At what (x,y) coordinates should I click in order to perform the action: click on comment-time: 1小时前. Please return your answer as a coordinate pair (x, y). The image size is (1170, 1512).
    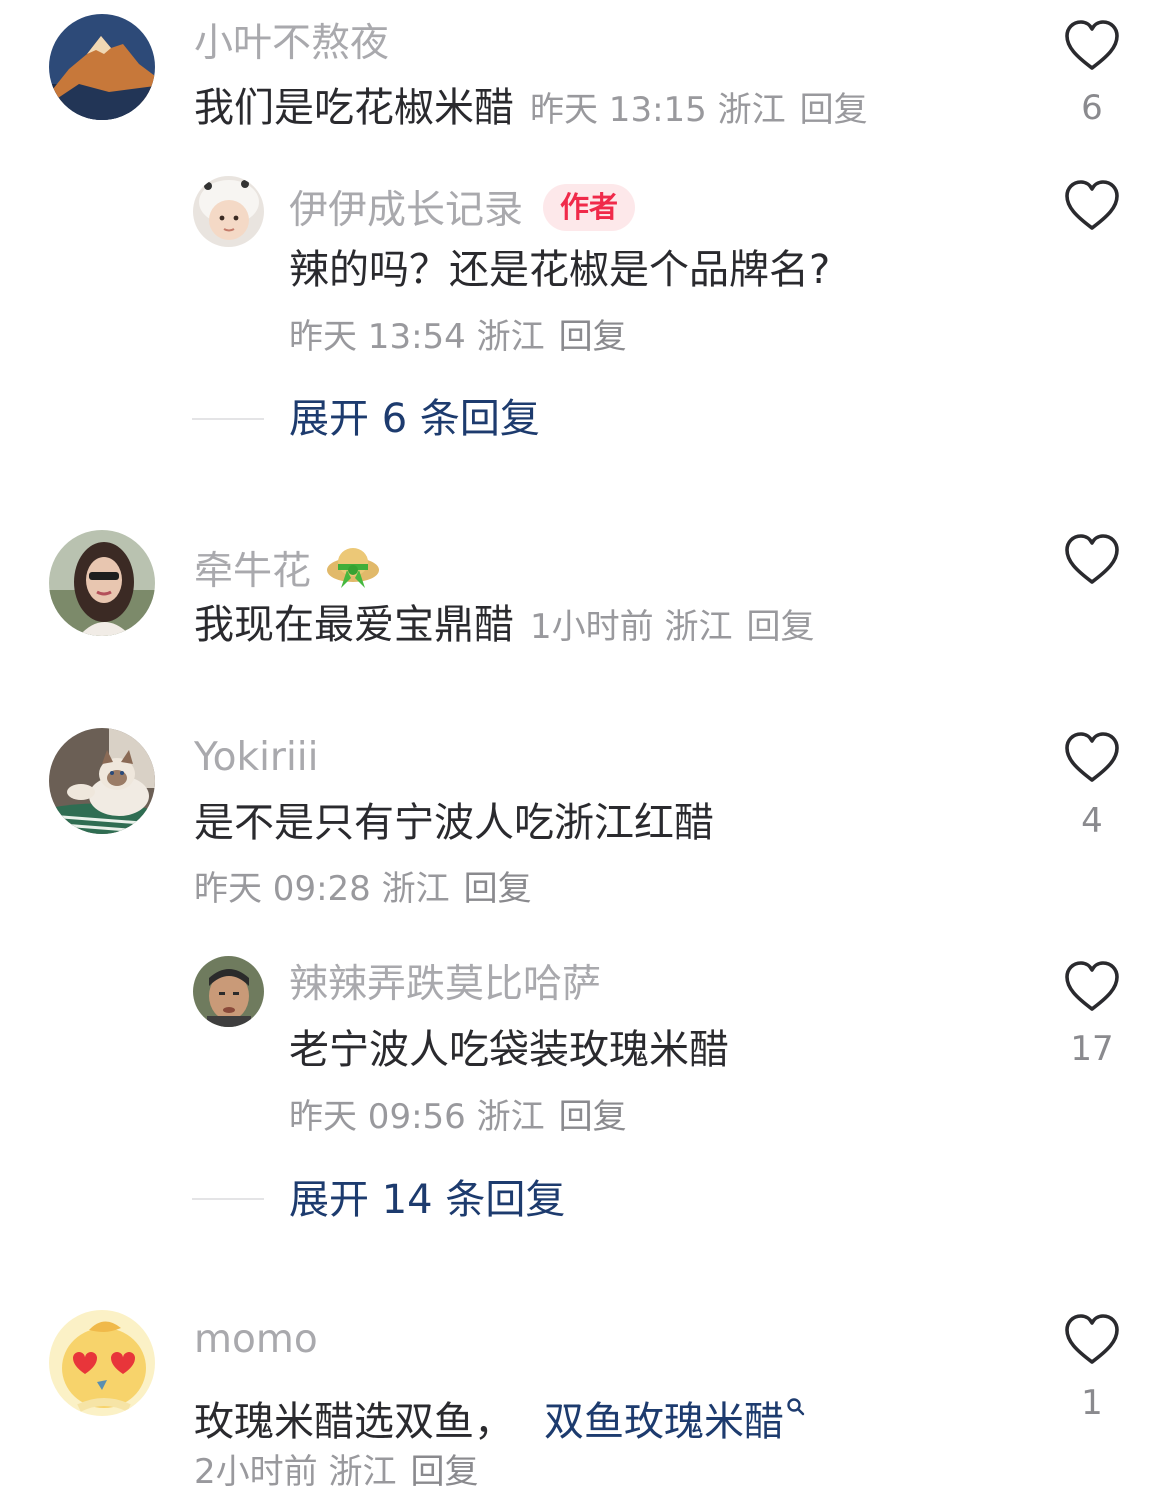
    Looking at the image, I should click on (592, 627).